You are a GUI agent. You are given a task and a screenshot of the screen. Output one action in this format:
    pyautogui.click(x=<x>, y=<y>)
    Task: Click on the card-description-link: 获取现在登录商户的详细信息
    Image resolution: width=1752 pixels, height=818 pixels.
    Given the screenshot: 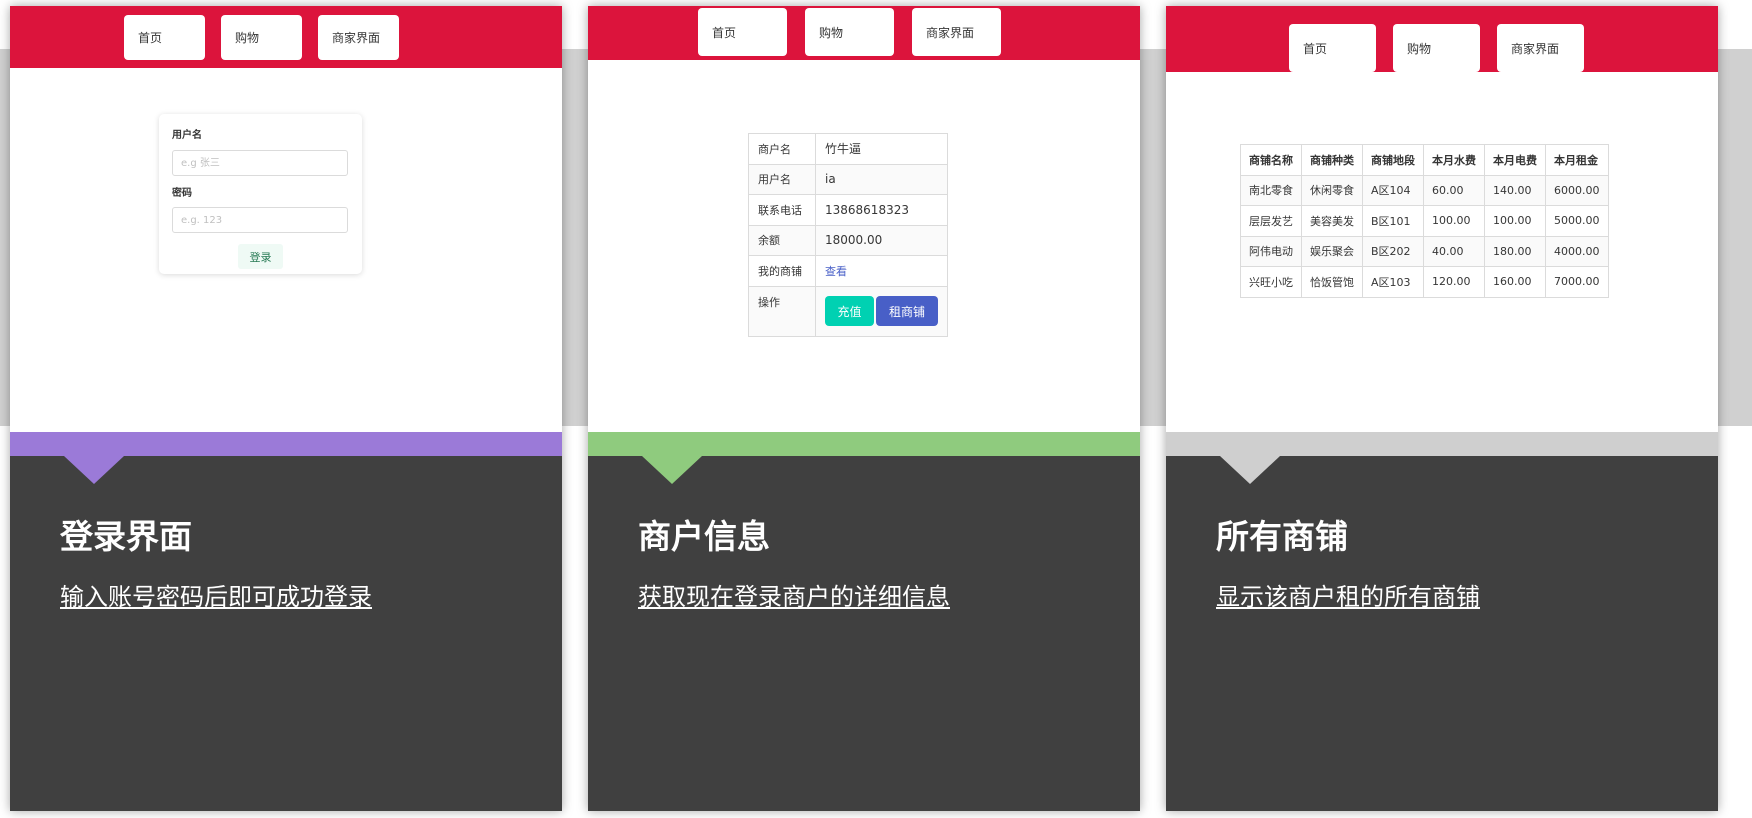 What is the action you would take?
    pyautogui.click(x=794, y=594)
    